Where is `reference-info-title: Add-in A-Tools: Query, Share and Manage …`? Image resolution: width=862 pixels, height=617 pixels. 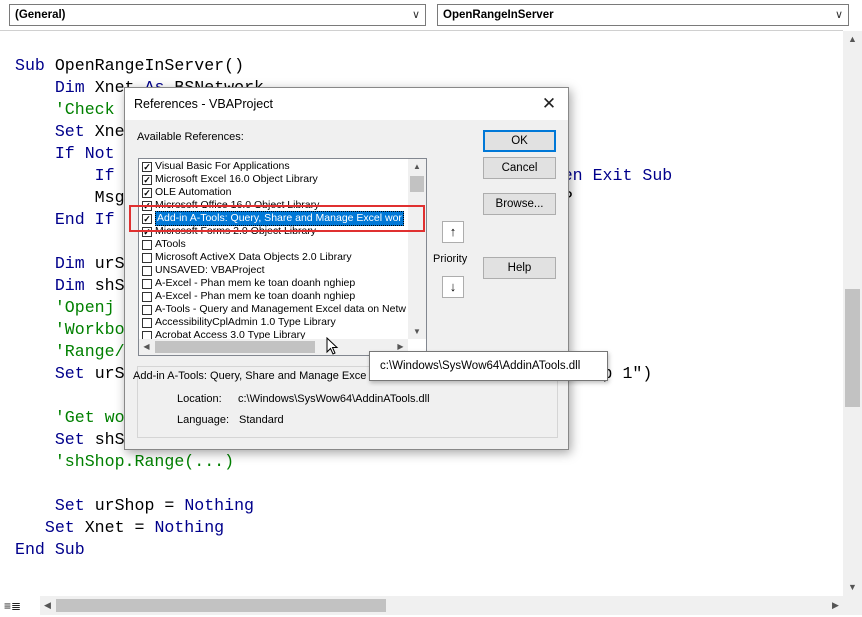 reference-info-title: Add-in A-Tools: Query, Share and Manage … is located at coordinates (250, 376).